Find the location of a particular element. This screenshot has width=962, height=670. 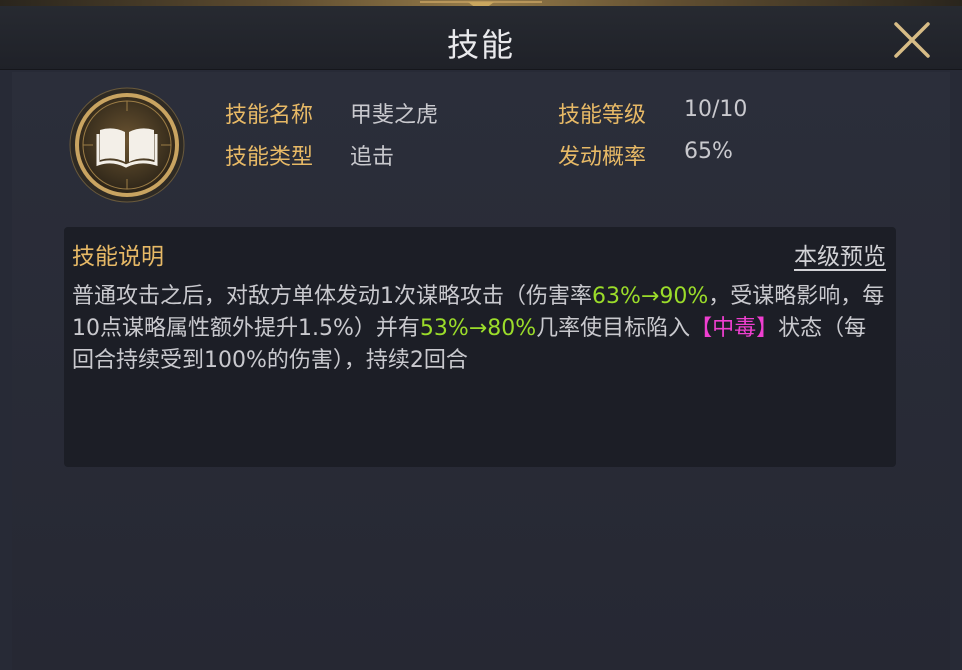

poison-status-highlight: 【中毒】 is located at coordinates (734, 328).